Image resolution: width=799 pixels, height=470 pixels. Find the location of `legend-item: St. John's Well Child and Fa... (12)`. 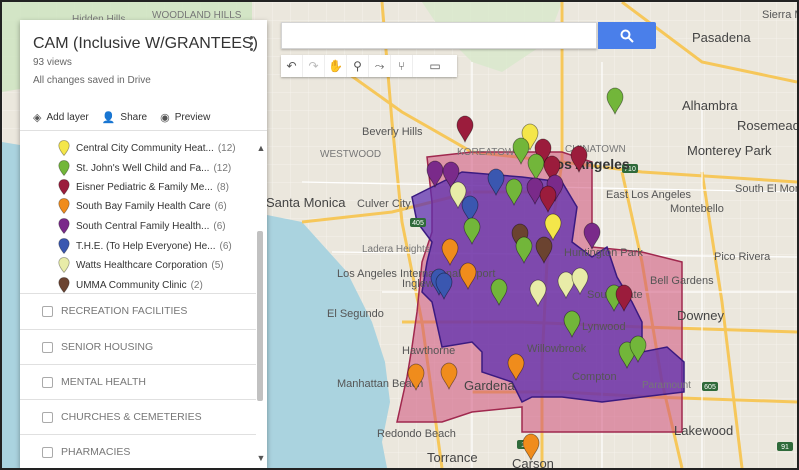

legend-item: St. John's Well Child and Fa... (12) is located at coordinates (144, 168).